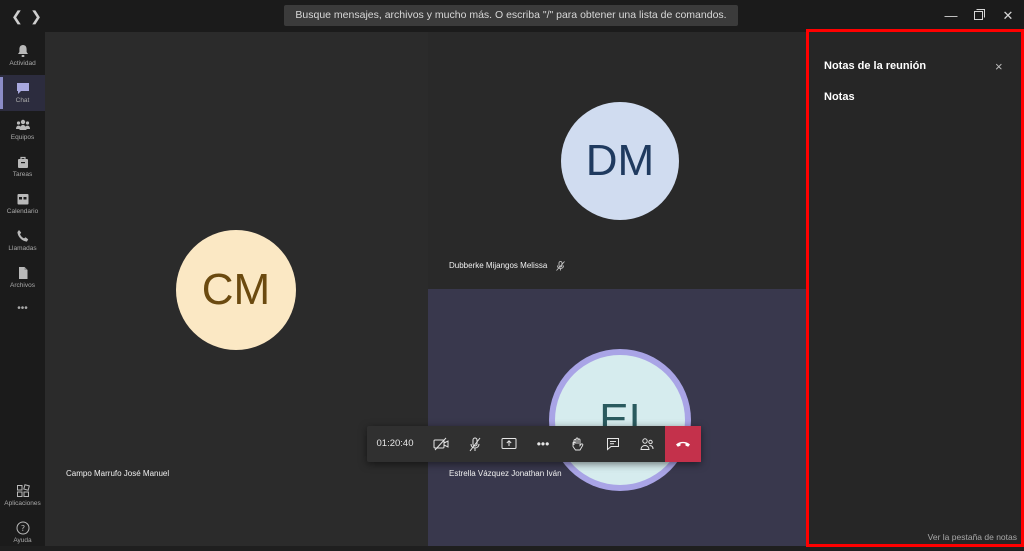  I want to click on rail-label: Equipos, so click(22, 137).